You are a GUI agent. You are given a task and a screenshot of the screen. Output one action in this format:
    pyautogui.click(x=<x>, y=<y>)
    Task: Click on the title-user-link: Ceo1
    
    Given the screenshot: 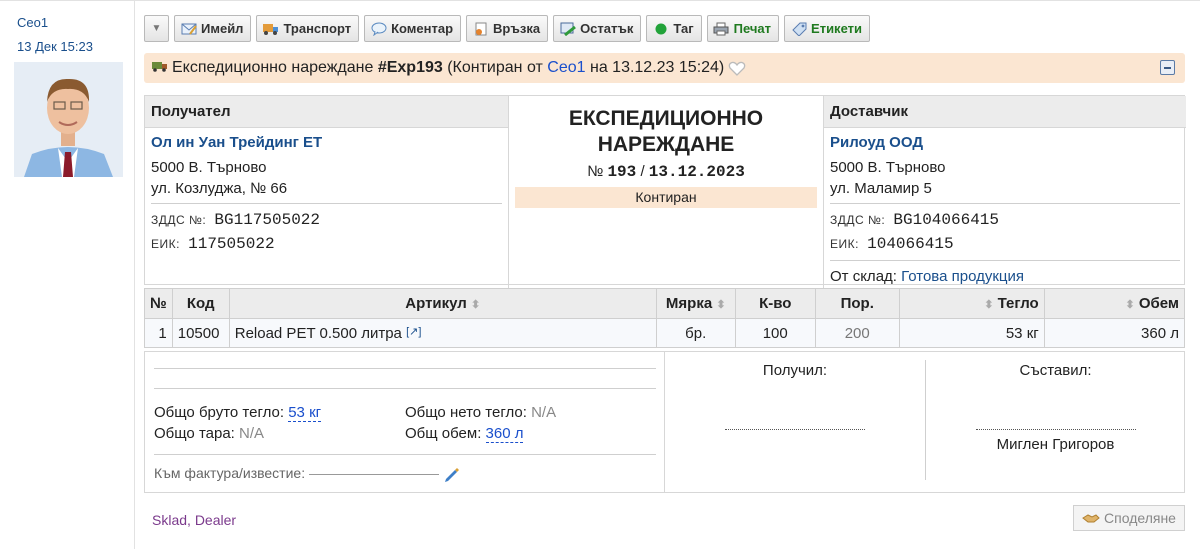 What is the action you would take?
    pyautogui.click(x=566, y=68)
    